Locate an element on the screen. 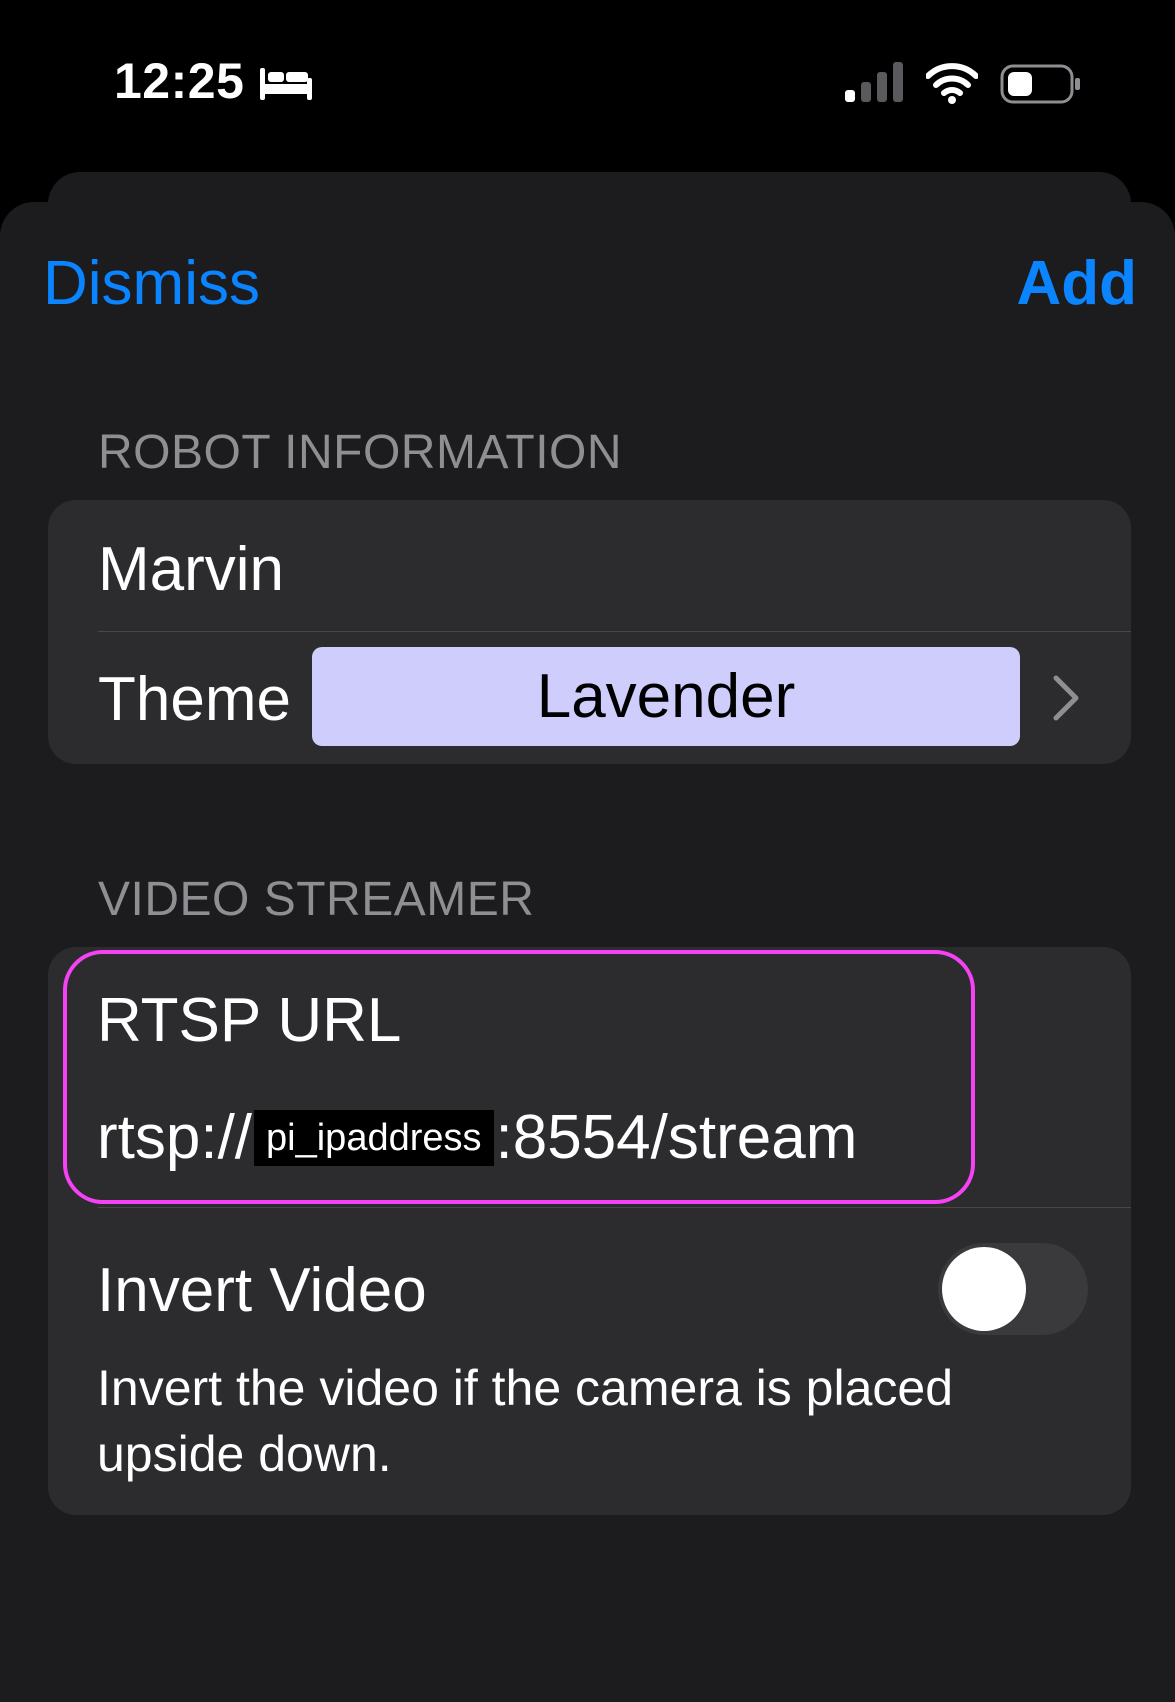 The width and height of the screenshot is (1175, 1702). status-time: 12:25 is located at coordinates (179, 81).